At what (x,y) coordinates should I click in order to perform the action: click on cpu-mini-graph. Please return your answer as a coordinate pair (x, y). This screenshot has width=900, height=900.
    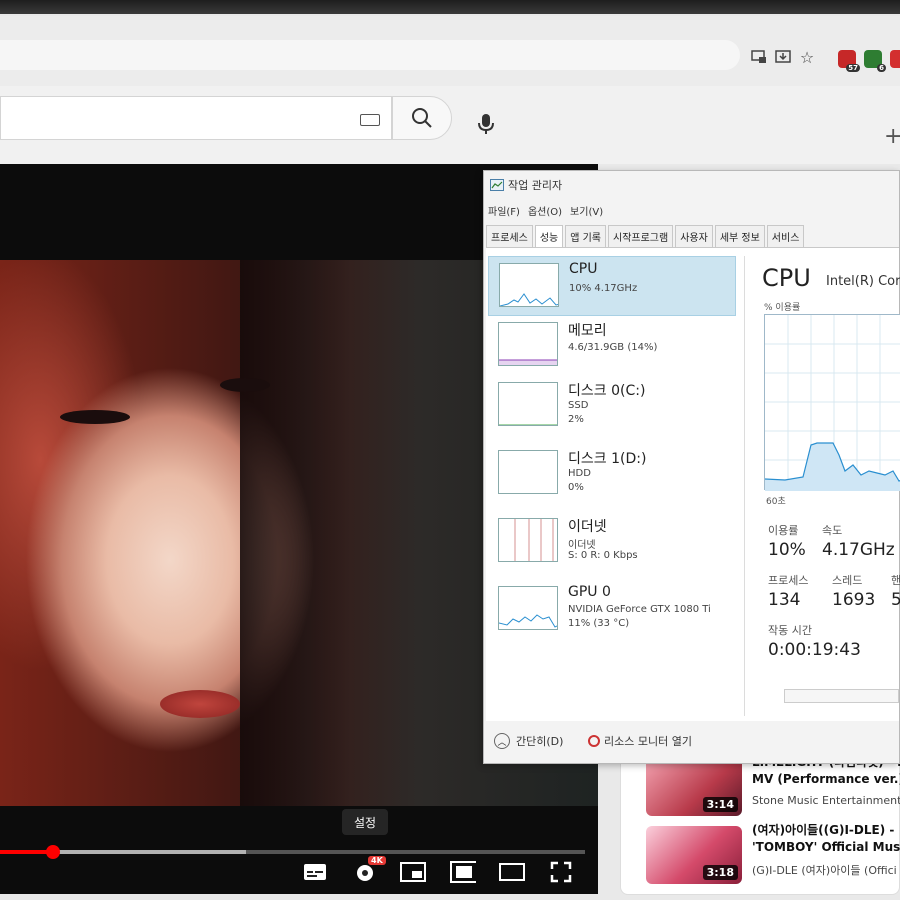
    Looking at the image, I should click on (529, 285).